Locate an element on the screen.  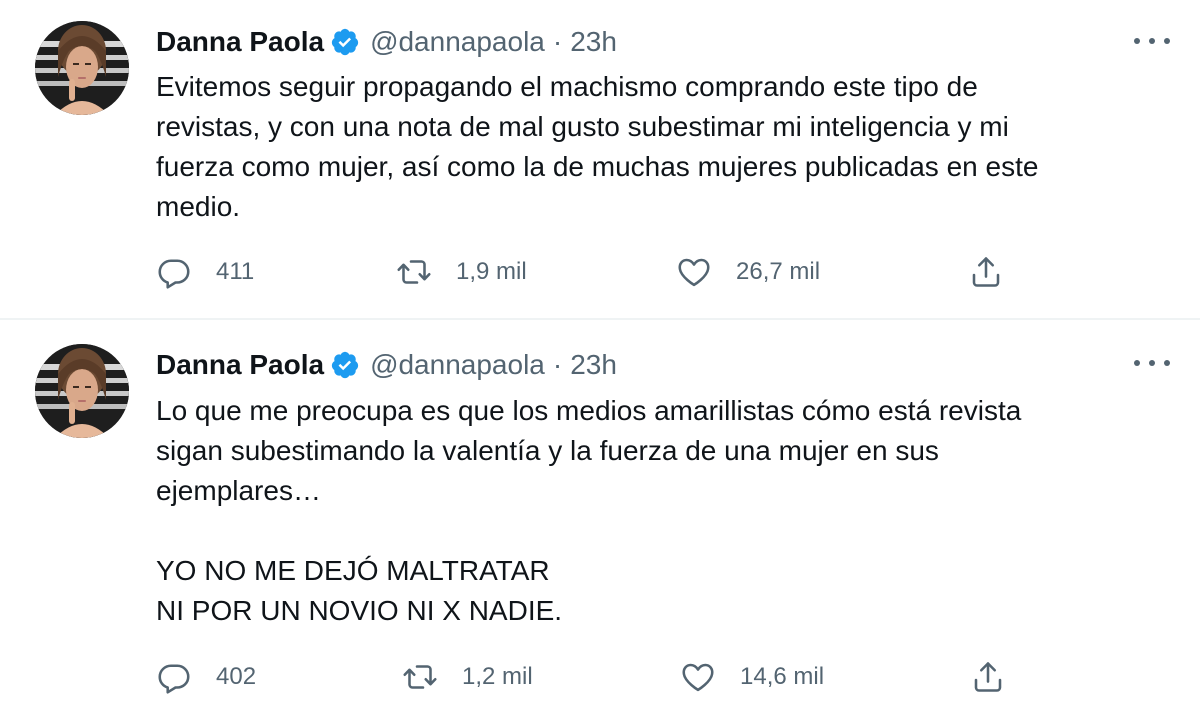
like-button: 26,7 mil is located at coordinates (748, 272).